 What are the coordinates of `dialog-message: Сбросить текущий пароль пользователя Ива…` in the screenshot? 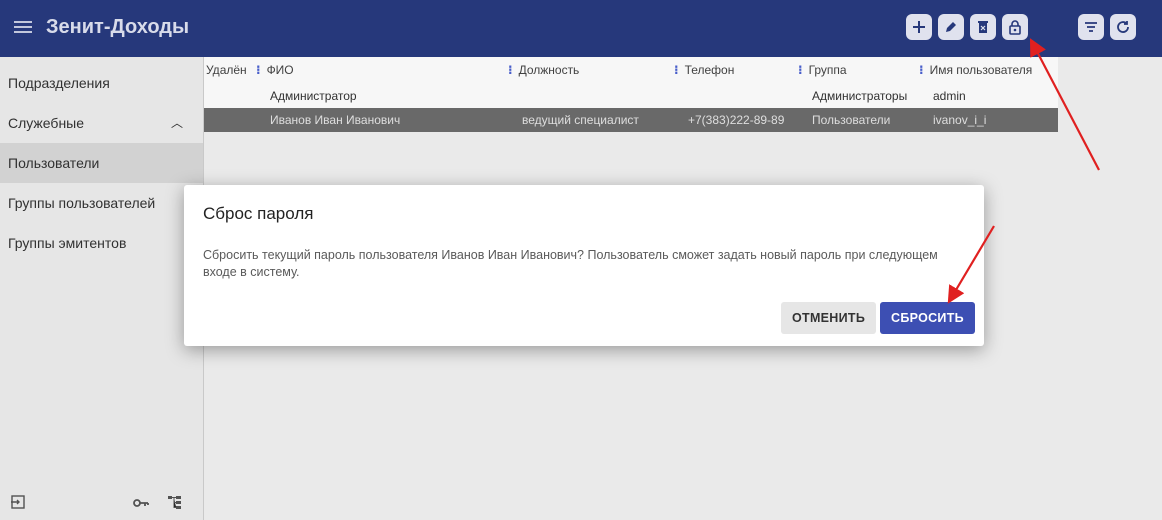 It's located at (570, 263).